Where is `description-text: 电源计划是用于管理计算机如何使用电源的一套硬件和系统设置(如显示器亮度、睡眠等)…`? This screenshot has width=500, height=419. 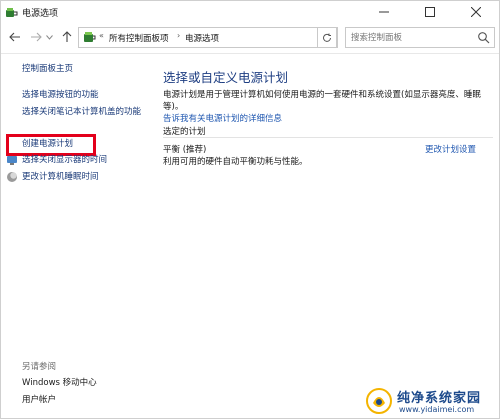
description-text: 电源计划是用于管理计算机如何使用电源的一套硬件和系统设置(如显示器亮度、睡眠等)… is located at coordinates (322, 101).